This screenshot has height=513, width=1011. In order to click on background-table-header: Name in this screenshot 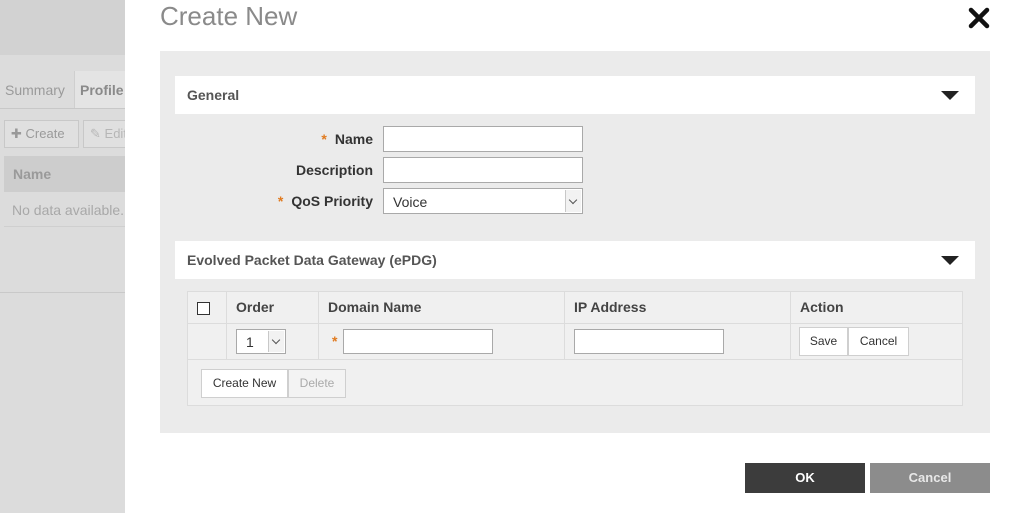, I will do `click(64, 174)`.